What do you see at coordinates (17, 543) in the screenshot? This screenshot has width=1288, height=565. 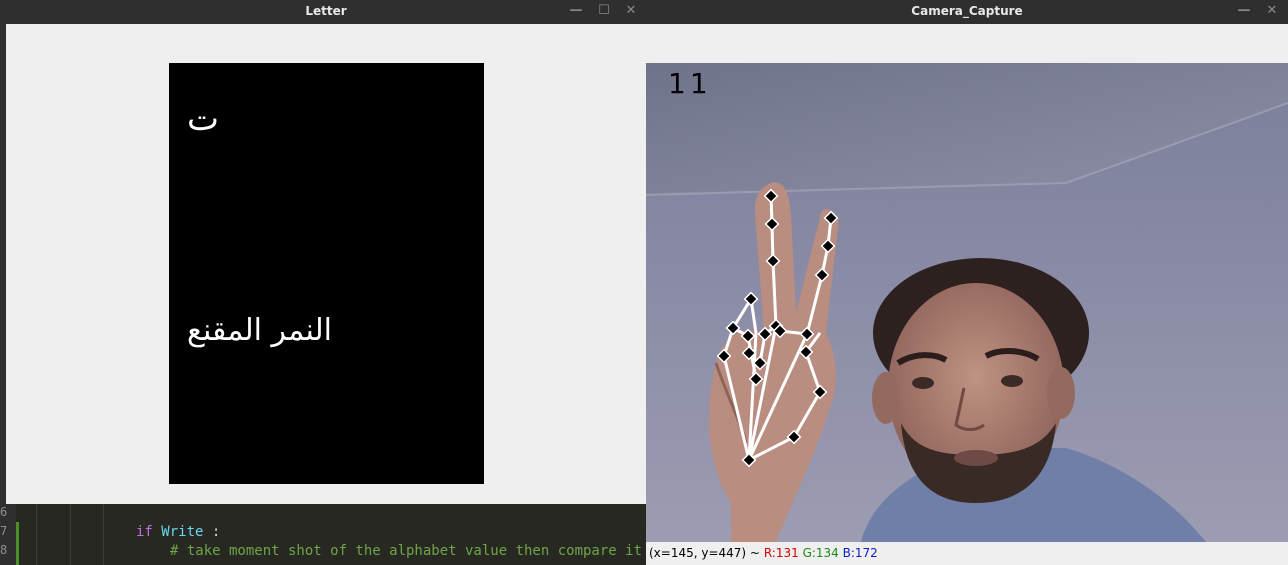 I see `modified-line-marker` at bounding box center [17, 543].